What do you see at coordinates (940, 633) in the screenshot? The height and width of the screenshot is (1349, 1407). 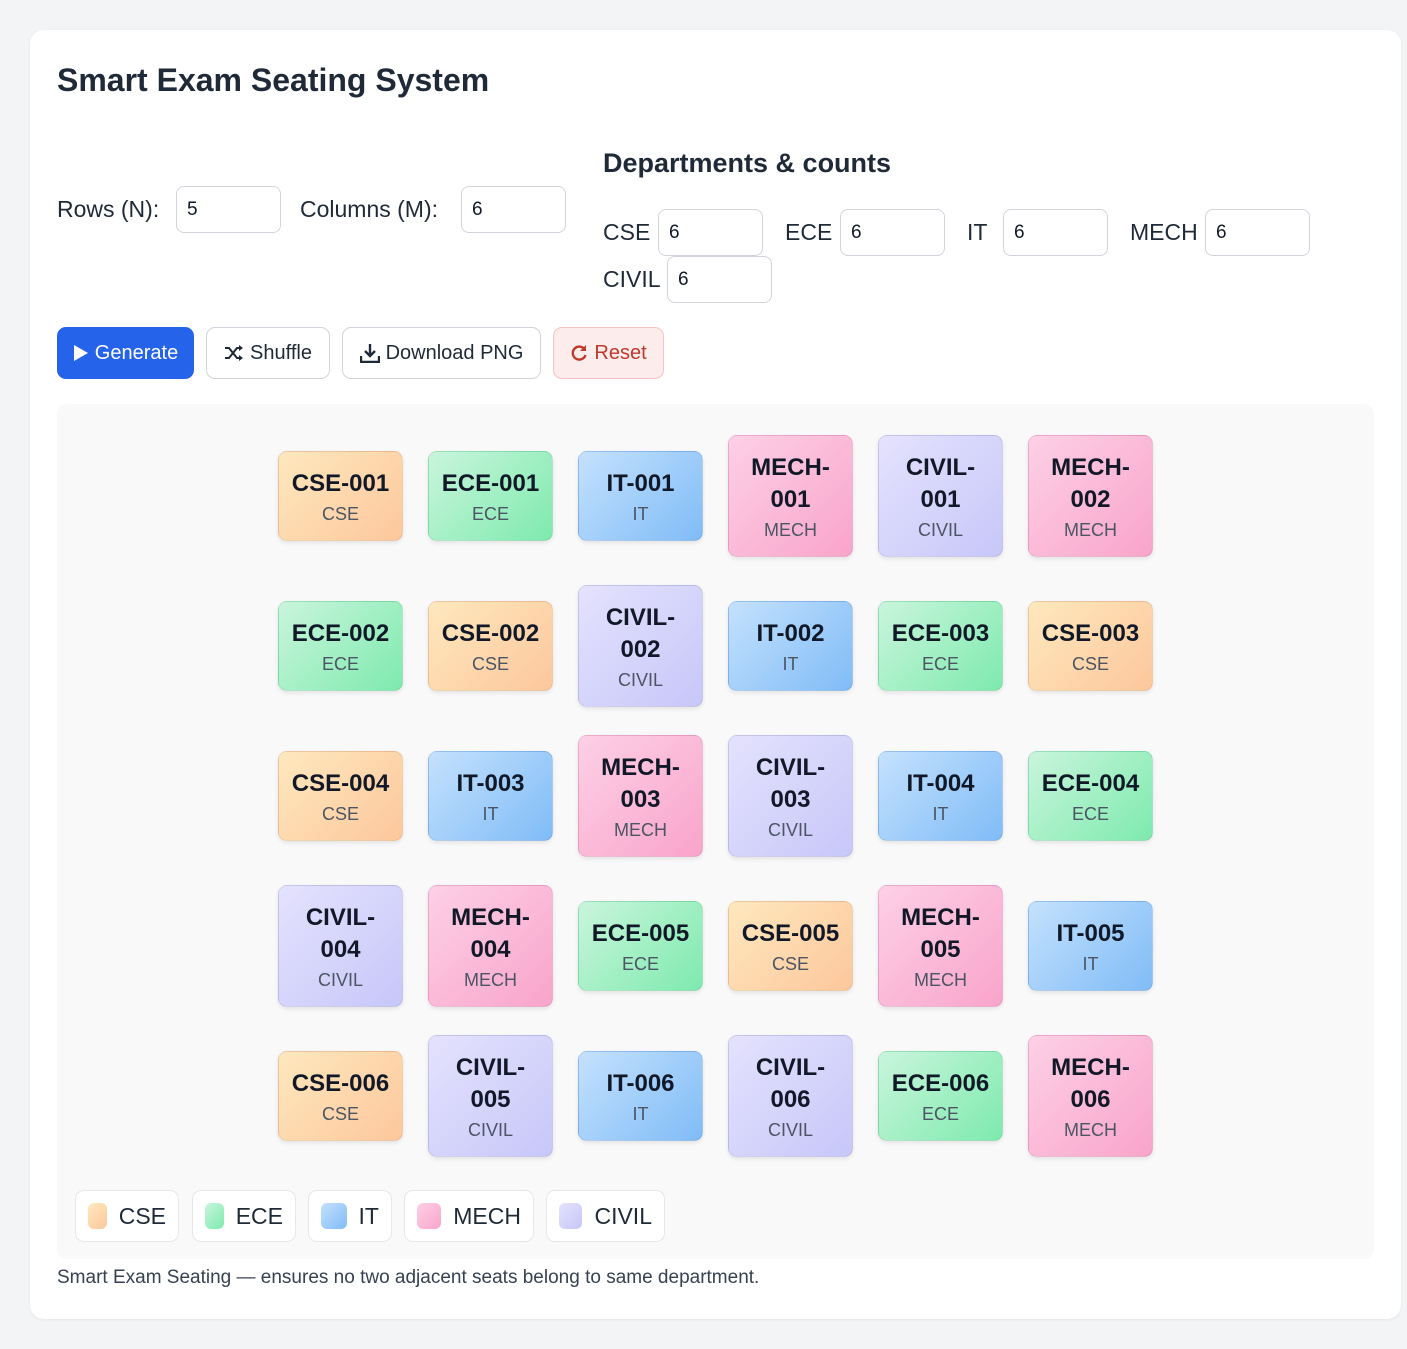 I see `seat-id: ECE-003` at bounding box center [940, 633].